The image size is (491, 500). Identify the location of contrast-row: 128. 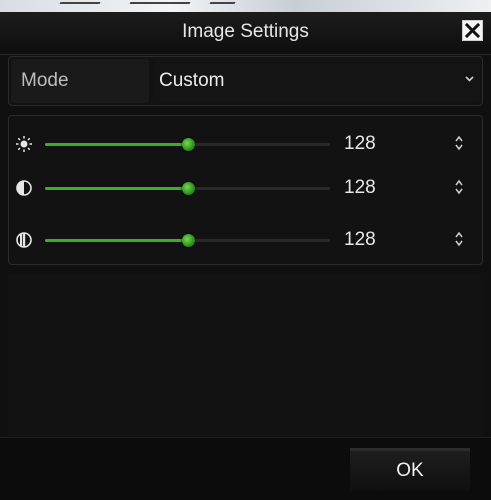
(246, 188).